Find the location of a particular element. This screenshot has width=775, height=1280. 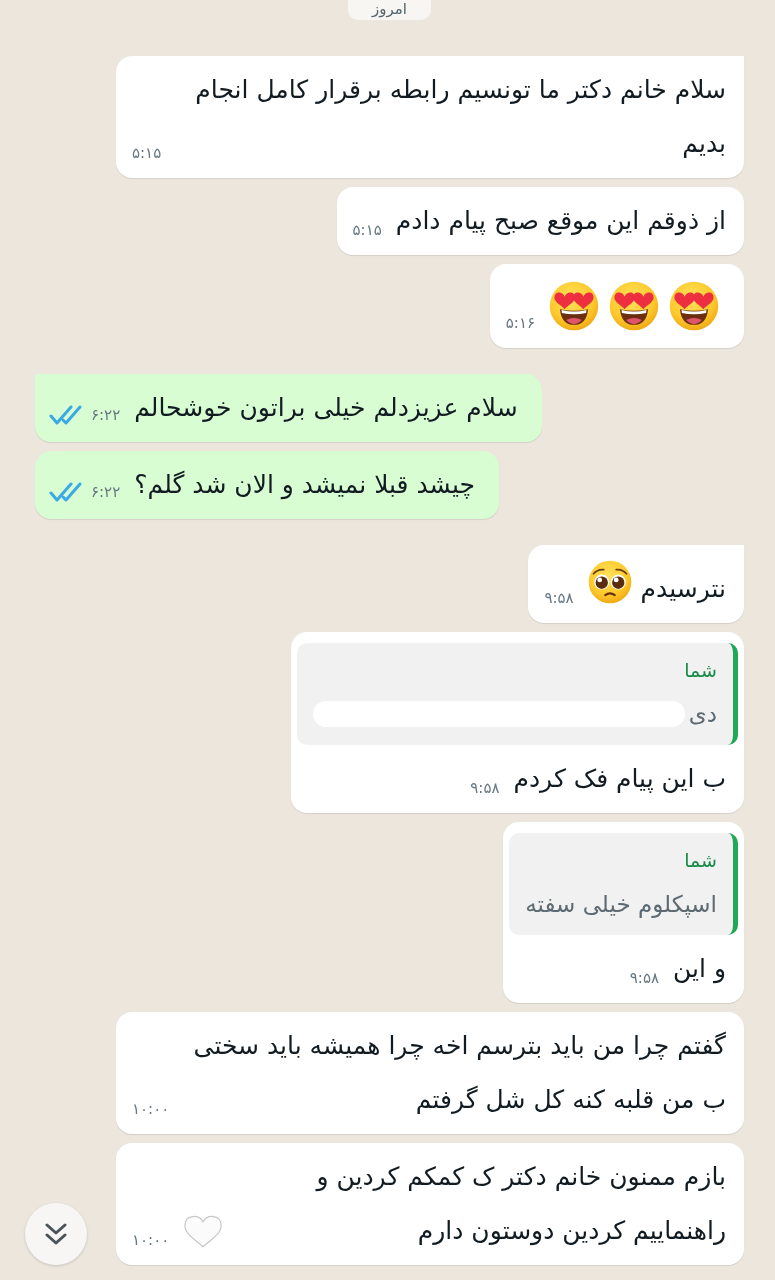

message-text: بازم ممنون خانم دکتر ک کمکم کردین و راهنماییم کردین دوستون دارم is located at coordinates (520, 1204).